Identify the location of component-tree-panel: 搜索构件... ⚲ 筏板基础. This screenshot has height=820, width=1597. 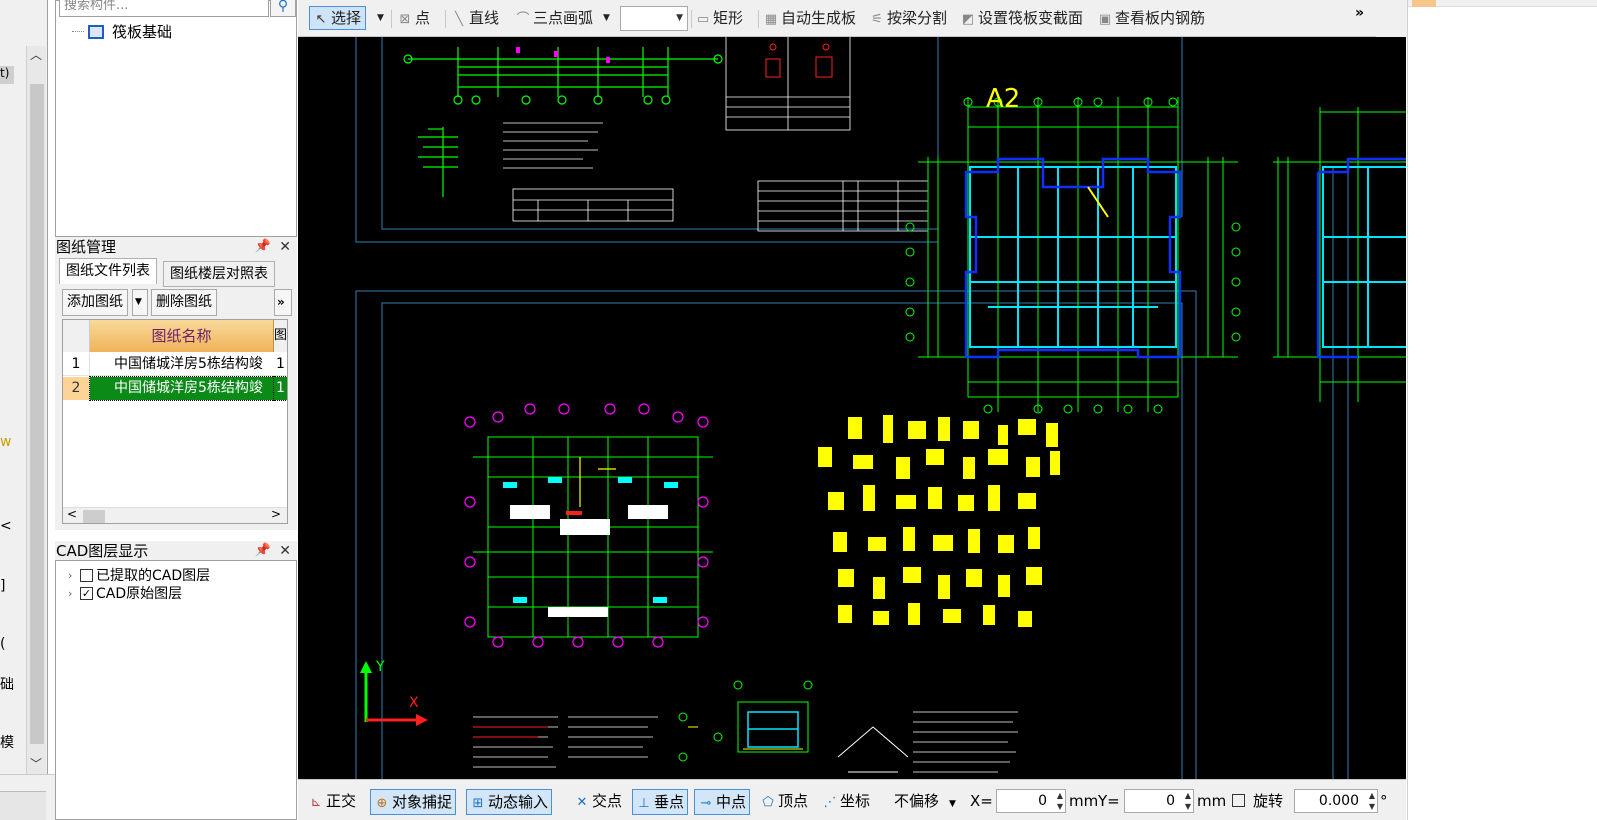
(176, 118).